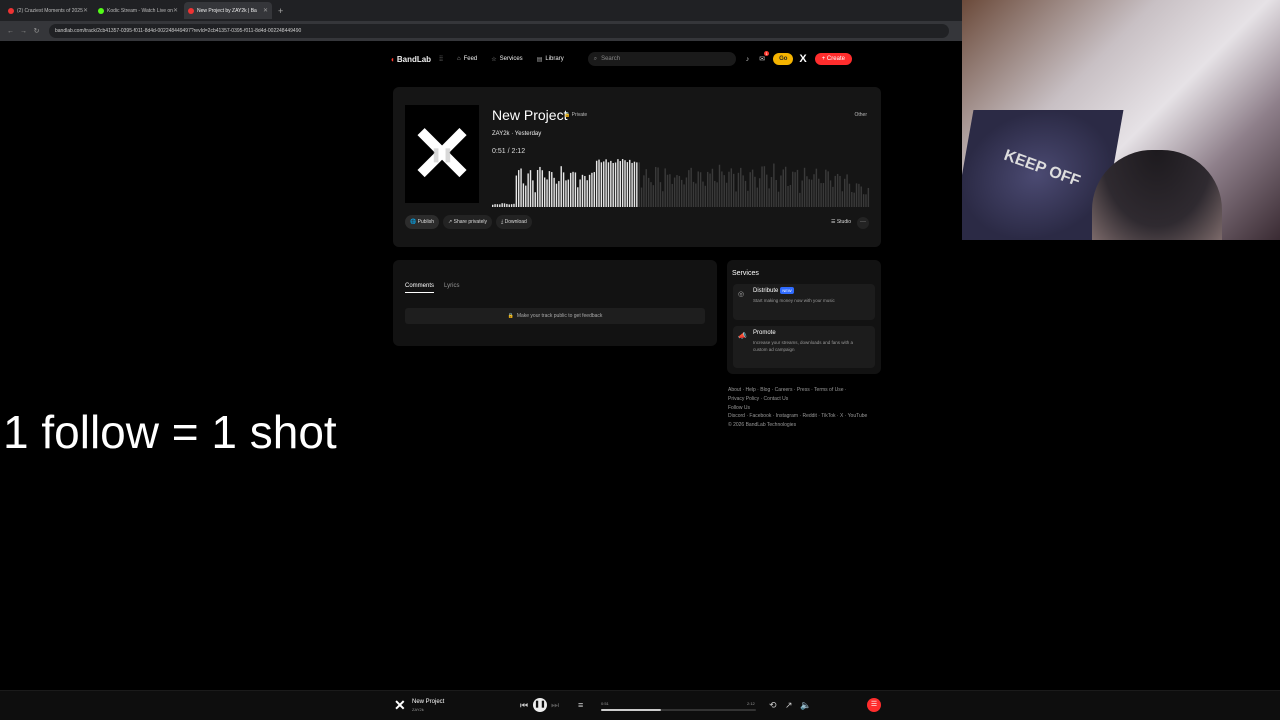  I want to click on studio-button: ☰ Studio, so click(841, 222).